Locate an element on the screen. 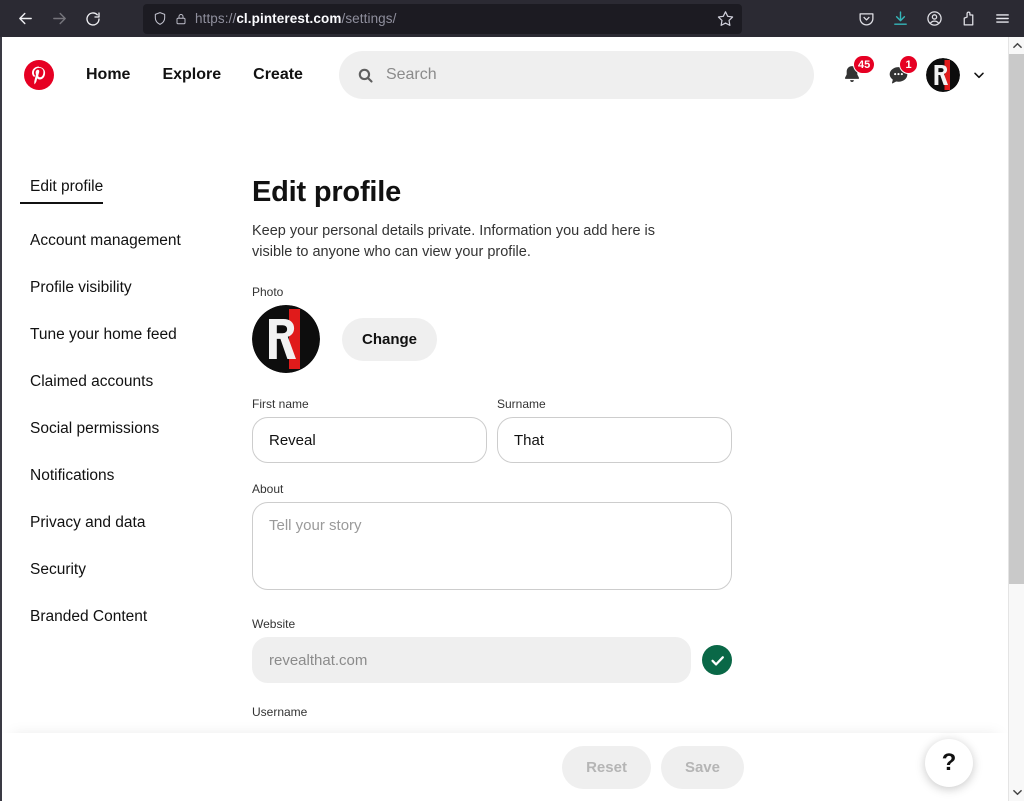 This screenshot has height=801, width=1024. downloads-button is located at coordinates (900, 19).